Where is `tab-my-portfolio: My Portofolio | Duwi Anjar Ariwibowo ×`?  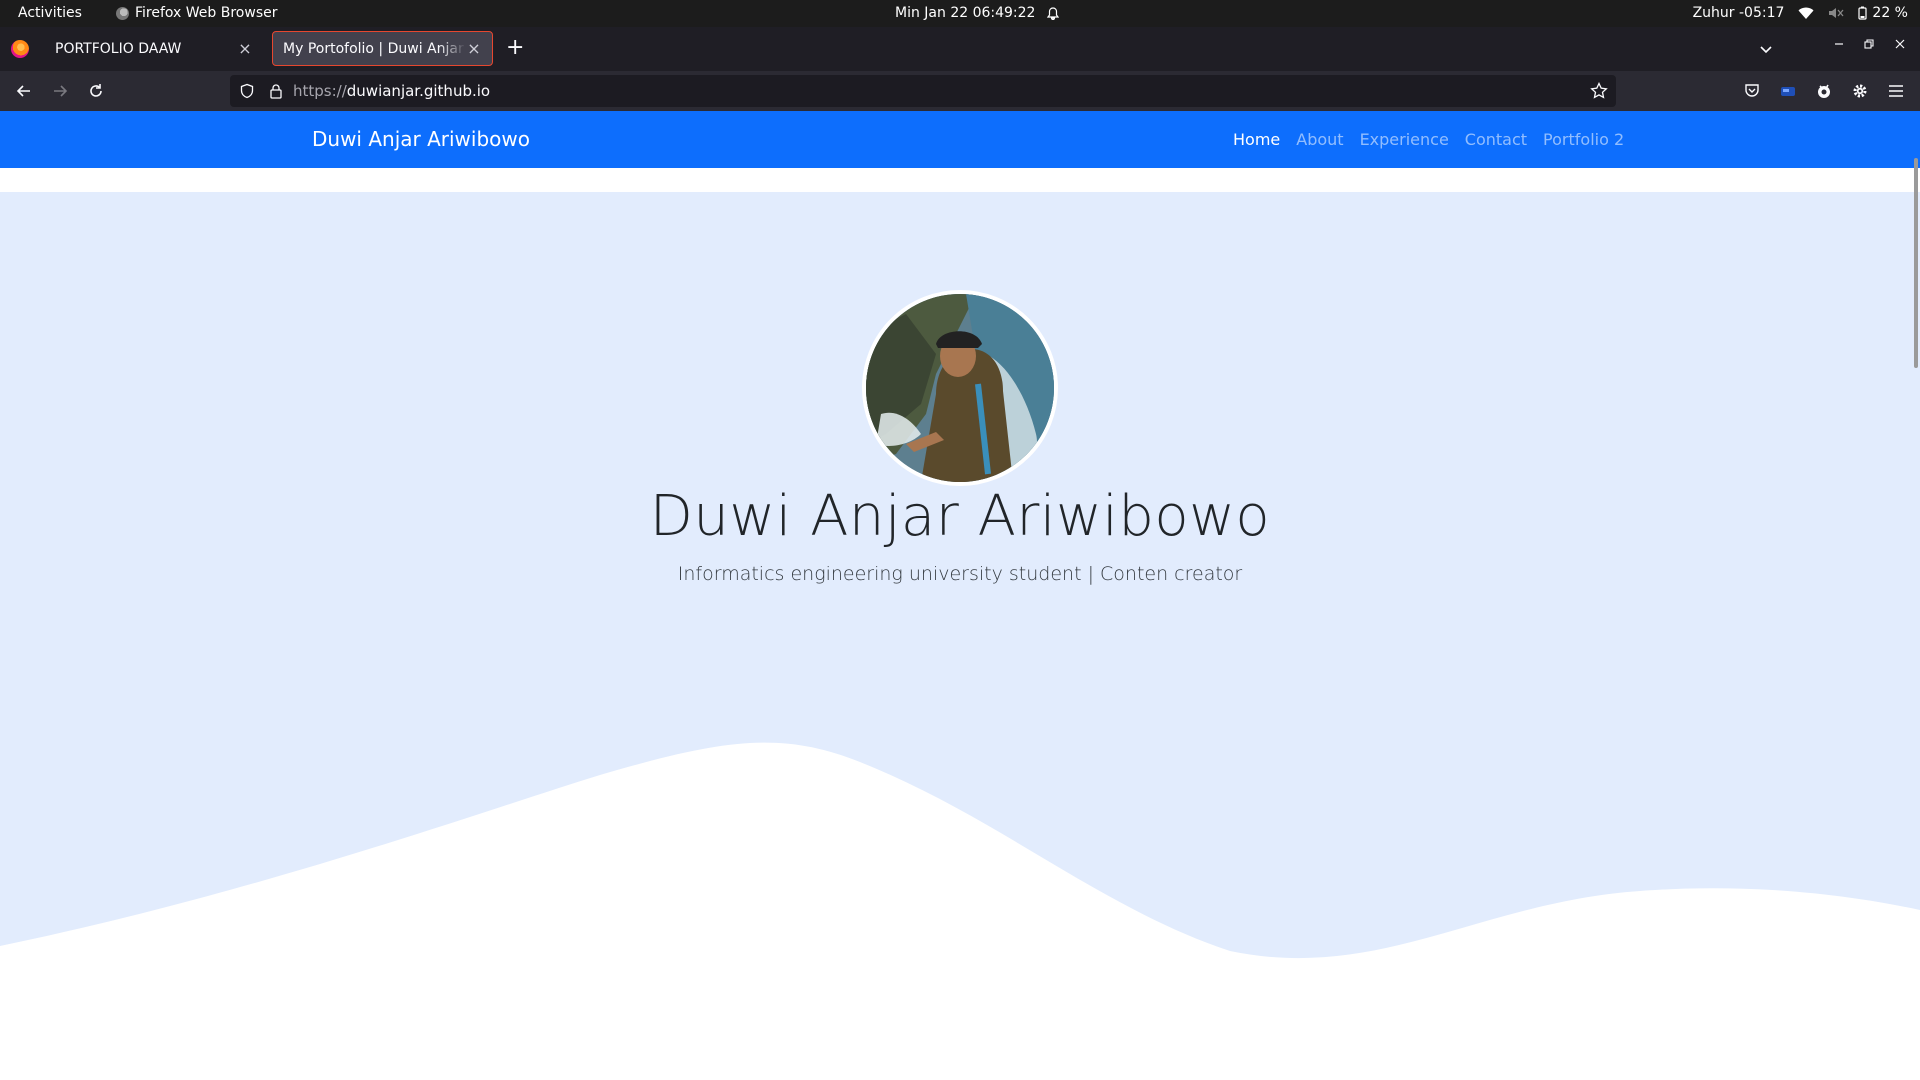
tab-my-portfolio: My Portofolio | Duwi Anjar Ariwibowo × is located at coordinates (382, 48).